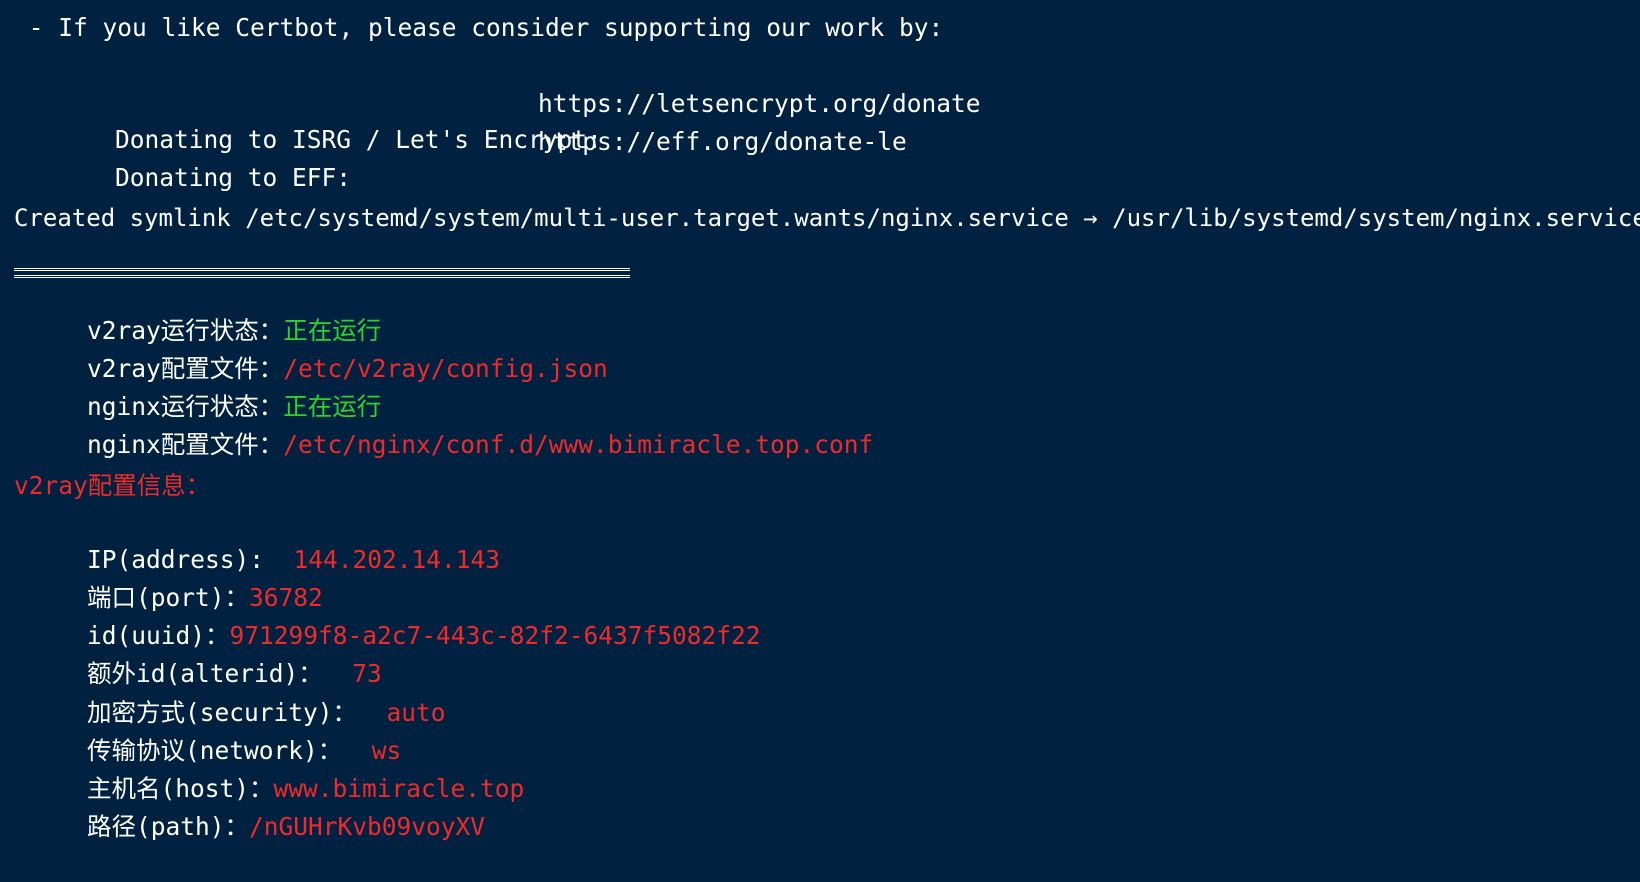 Image resolution: width=1640 pixels, height=882 pixels. What do you see at coordinates (237, 693) in the screenshot?
I see `security-row: 加密方式(security)： auto` at bounding box center [237, 693].